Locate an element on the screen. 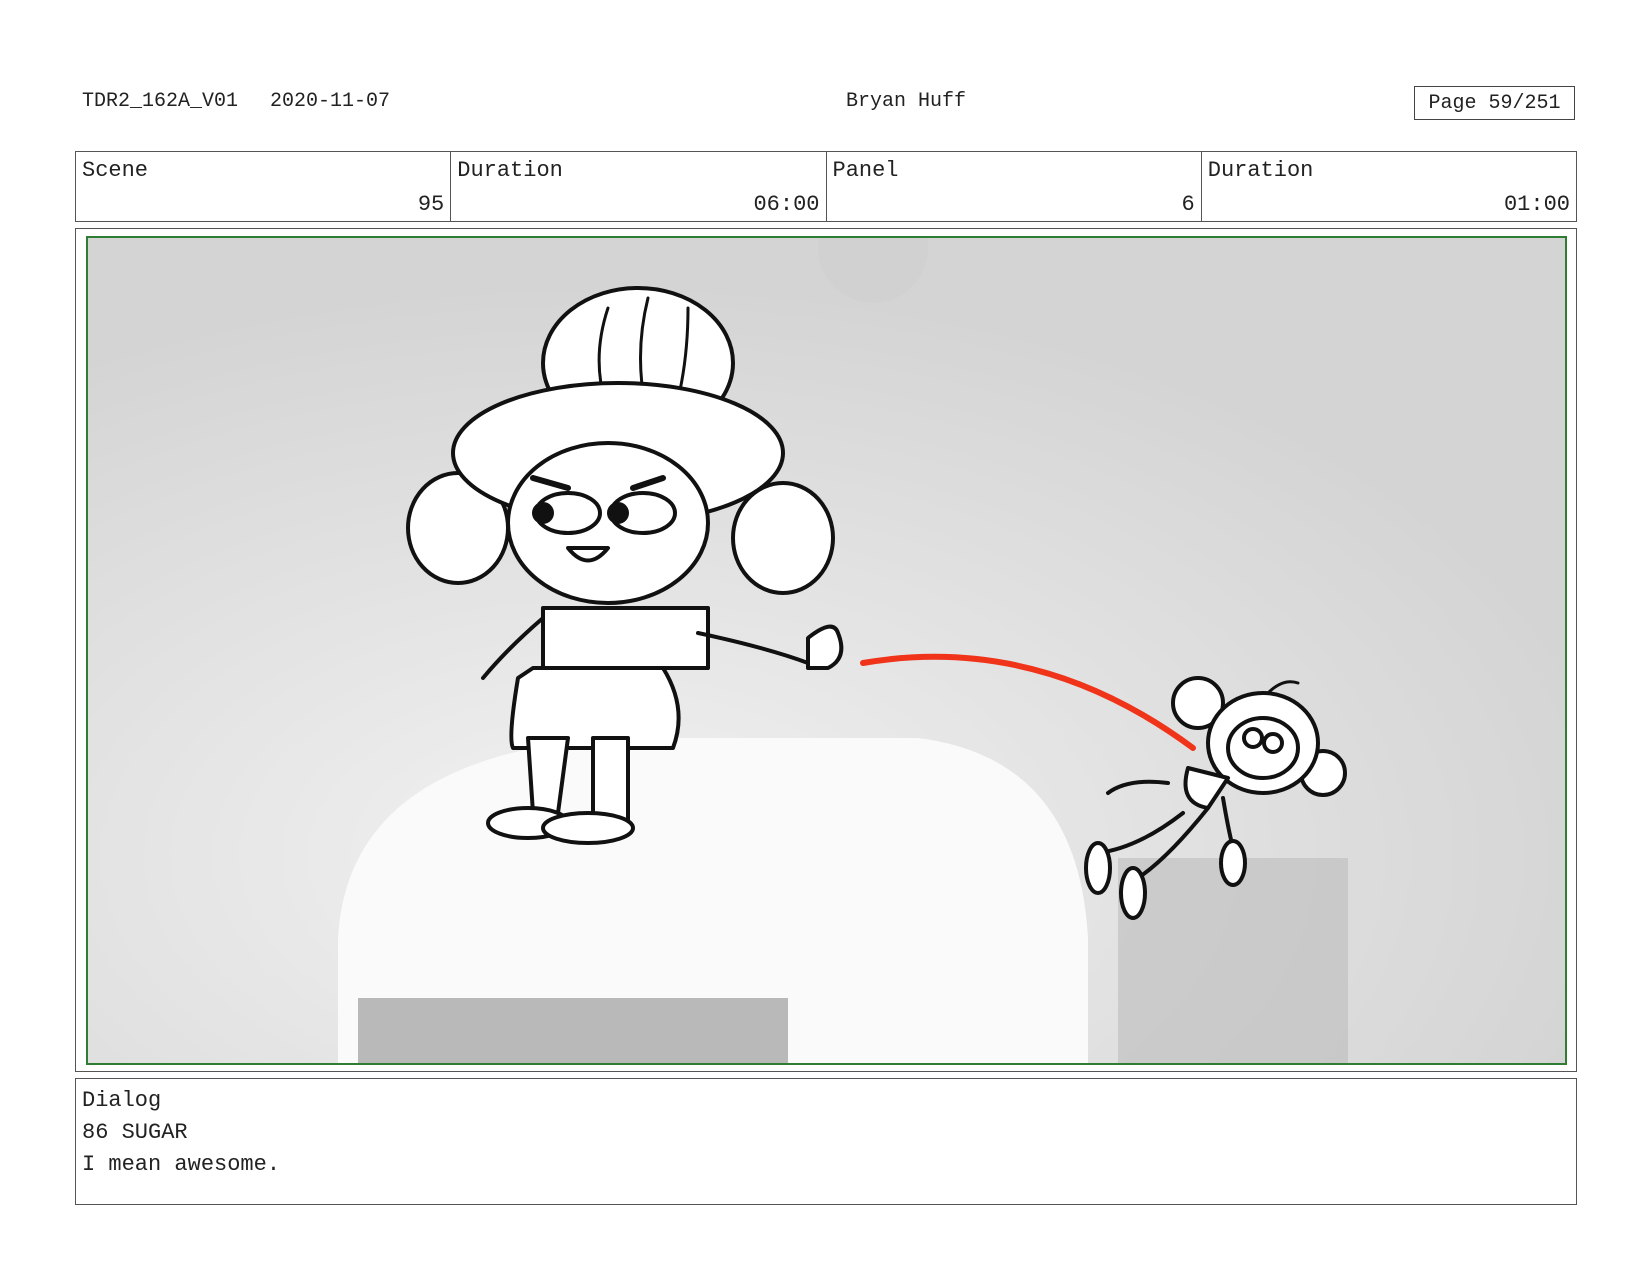 This screenshot has height=1276, width=1648. page-label: Page is located at coordinates (1452, 103).